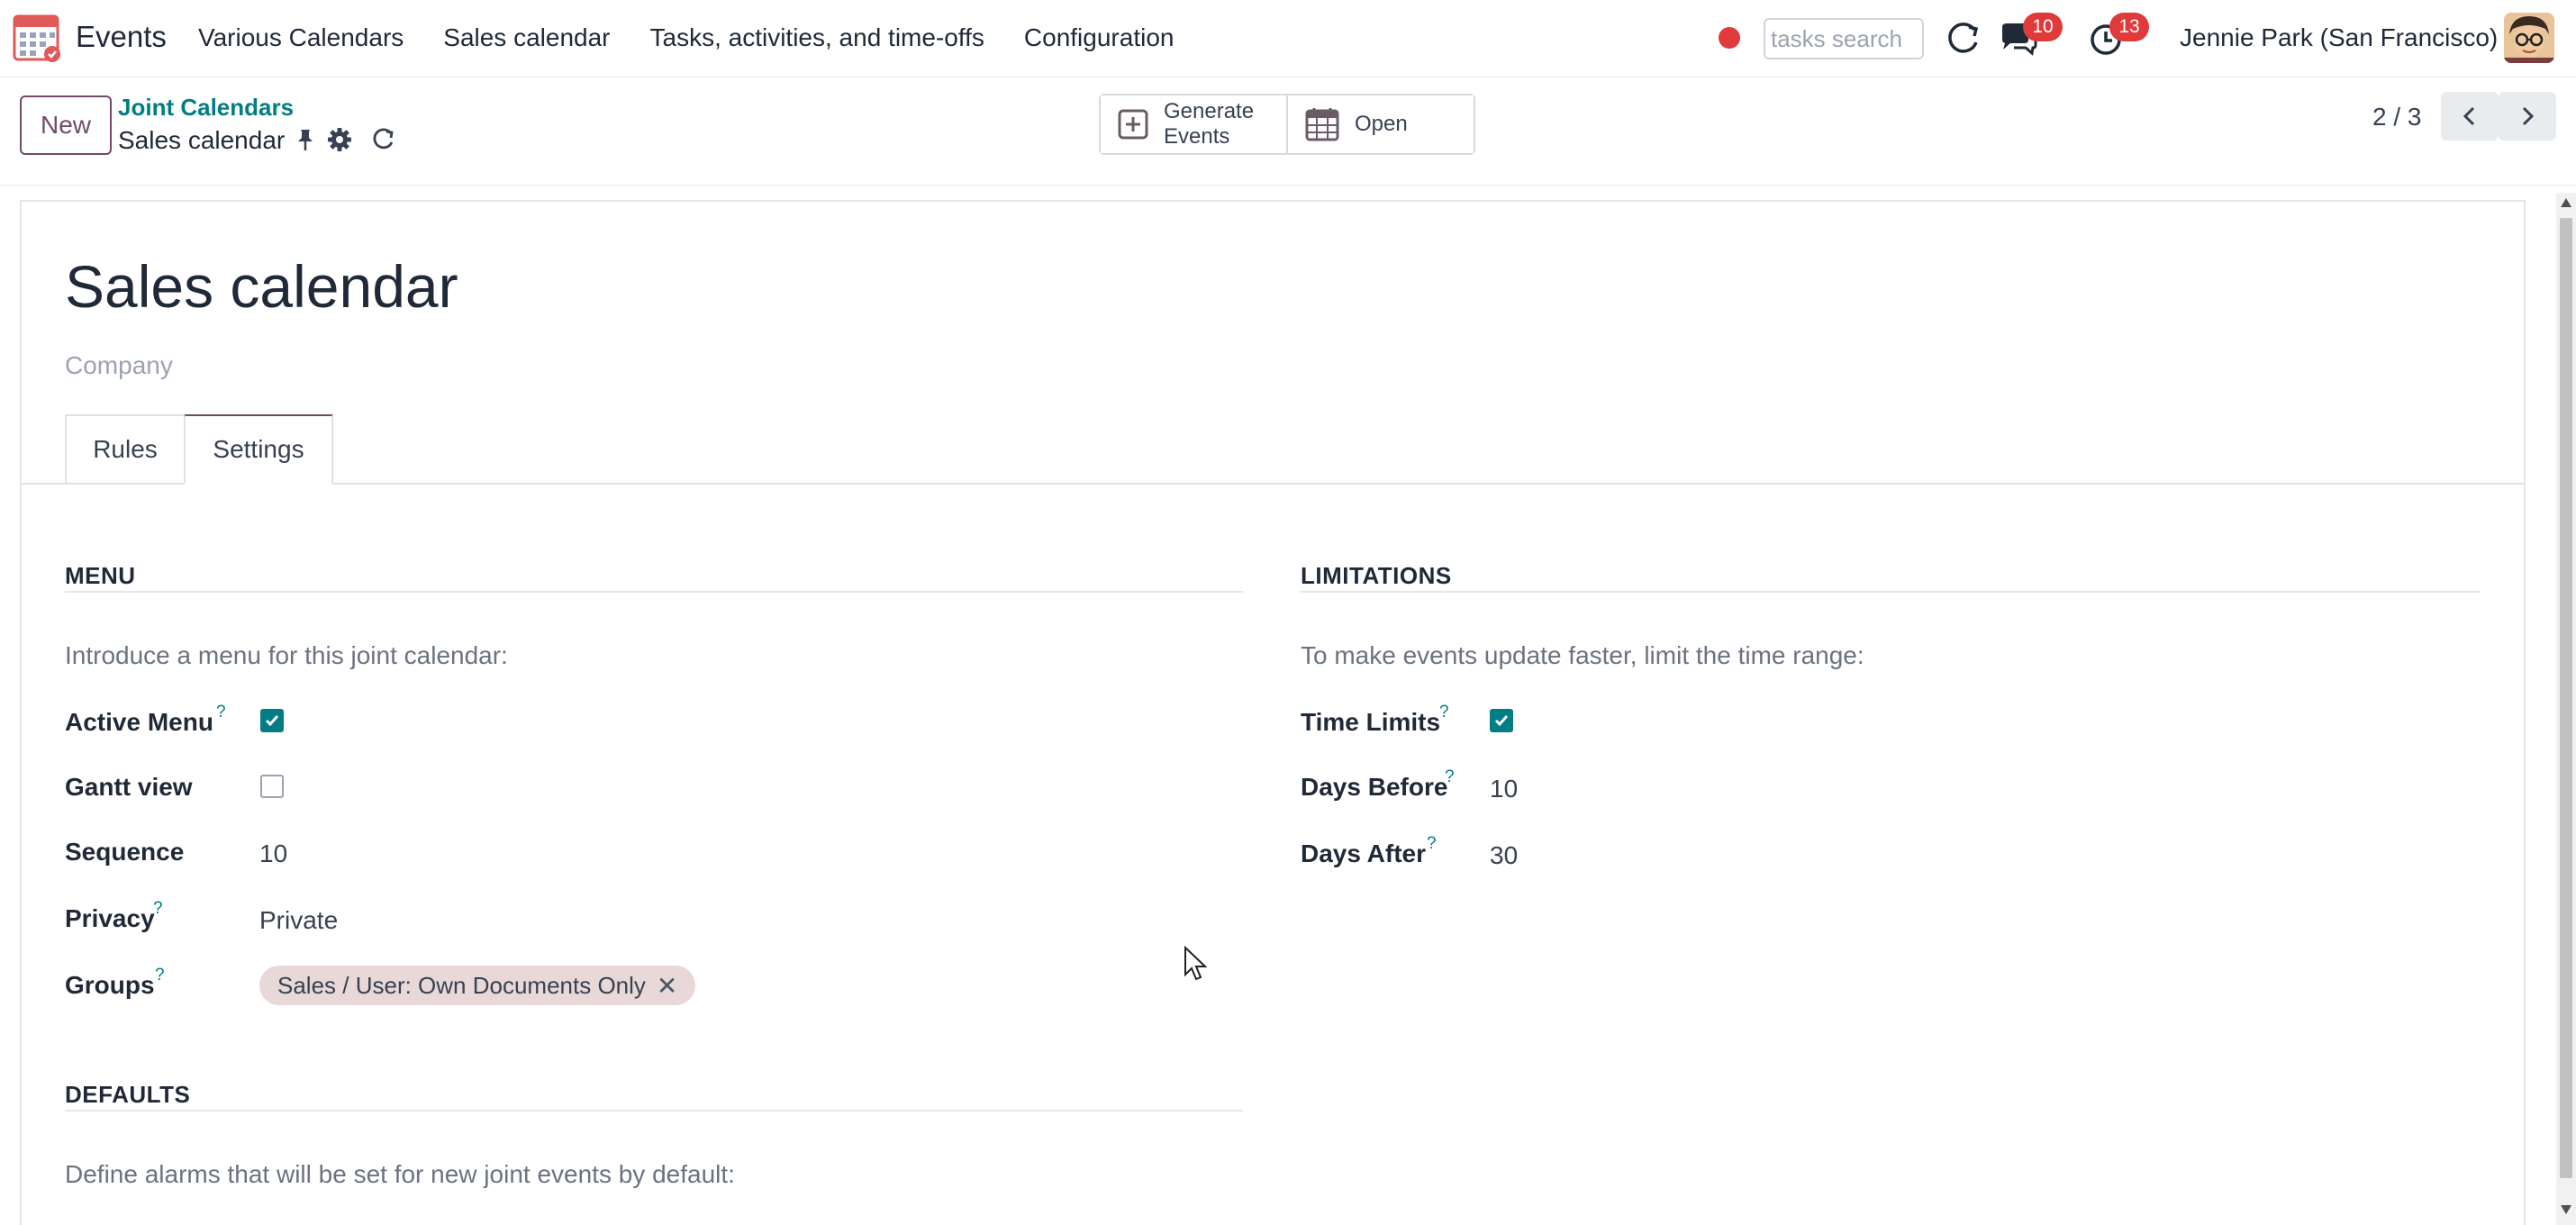  What do you see at coordinates (817, 37) in the screenshot?
I see `menu-item-tasks-activities: Tasks, activities, and time-offs` at bounding box center [817, 37].